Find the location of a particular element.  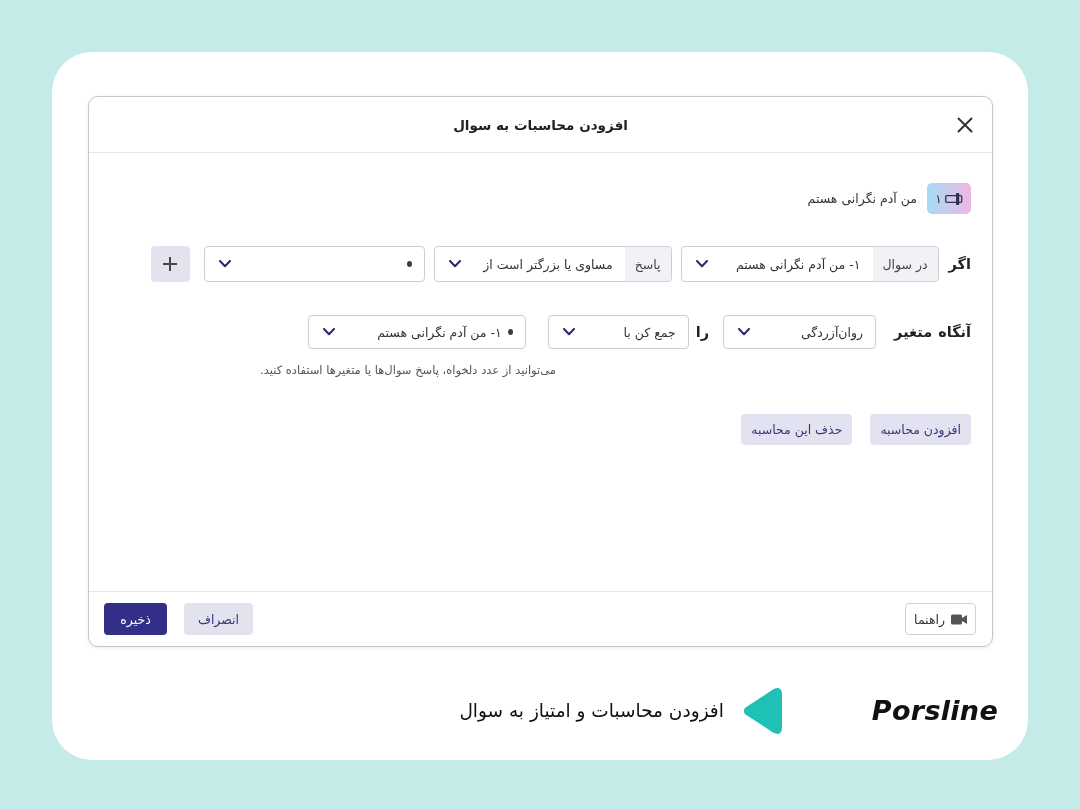

help-button: راهنما is located at coordinates (940, 619).